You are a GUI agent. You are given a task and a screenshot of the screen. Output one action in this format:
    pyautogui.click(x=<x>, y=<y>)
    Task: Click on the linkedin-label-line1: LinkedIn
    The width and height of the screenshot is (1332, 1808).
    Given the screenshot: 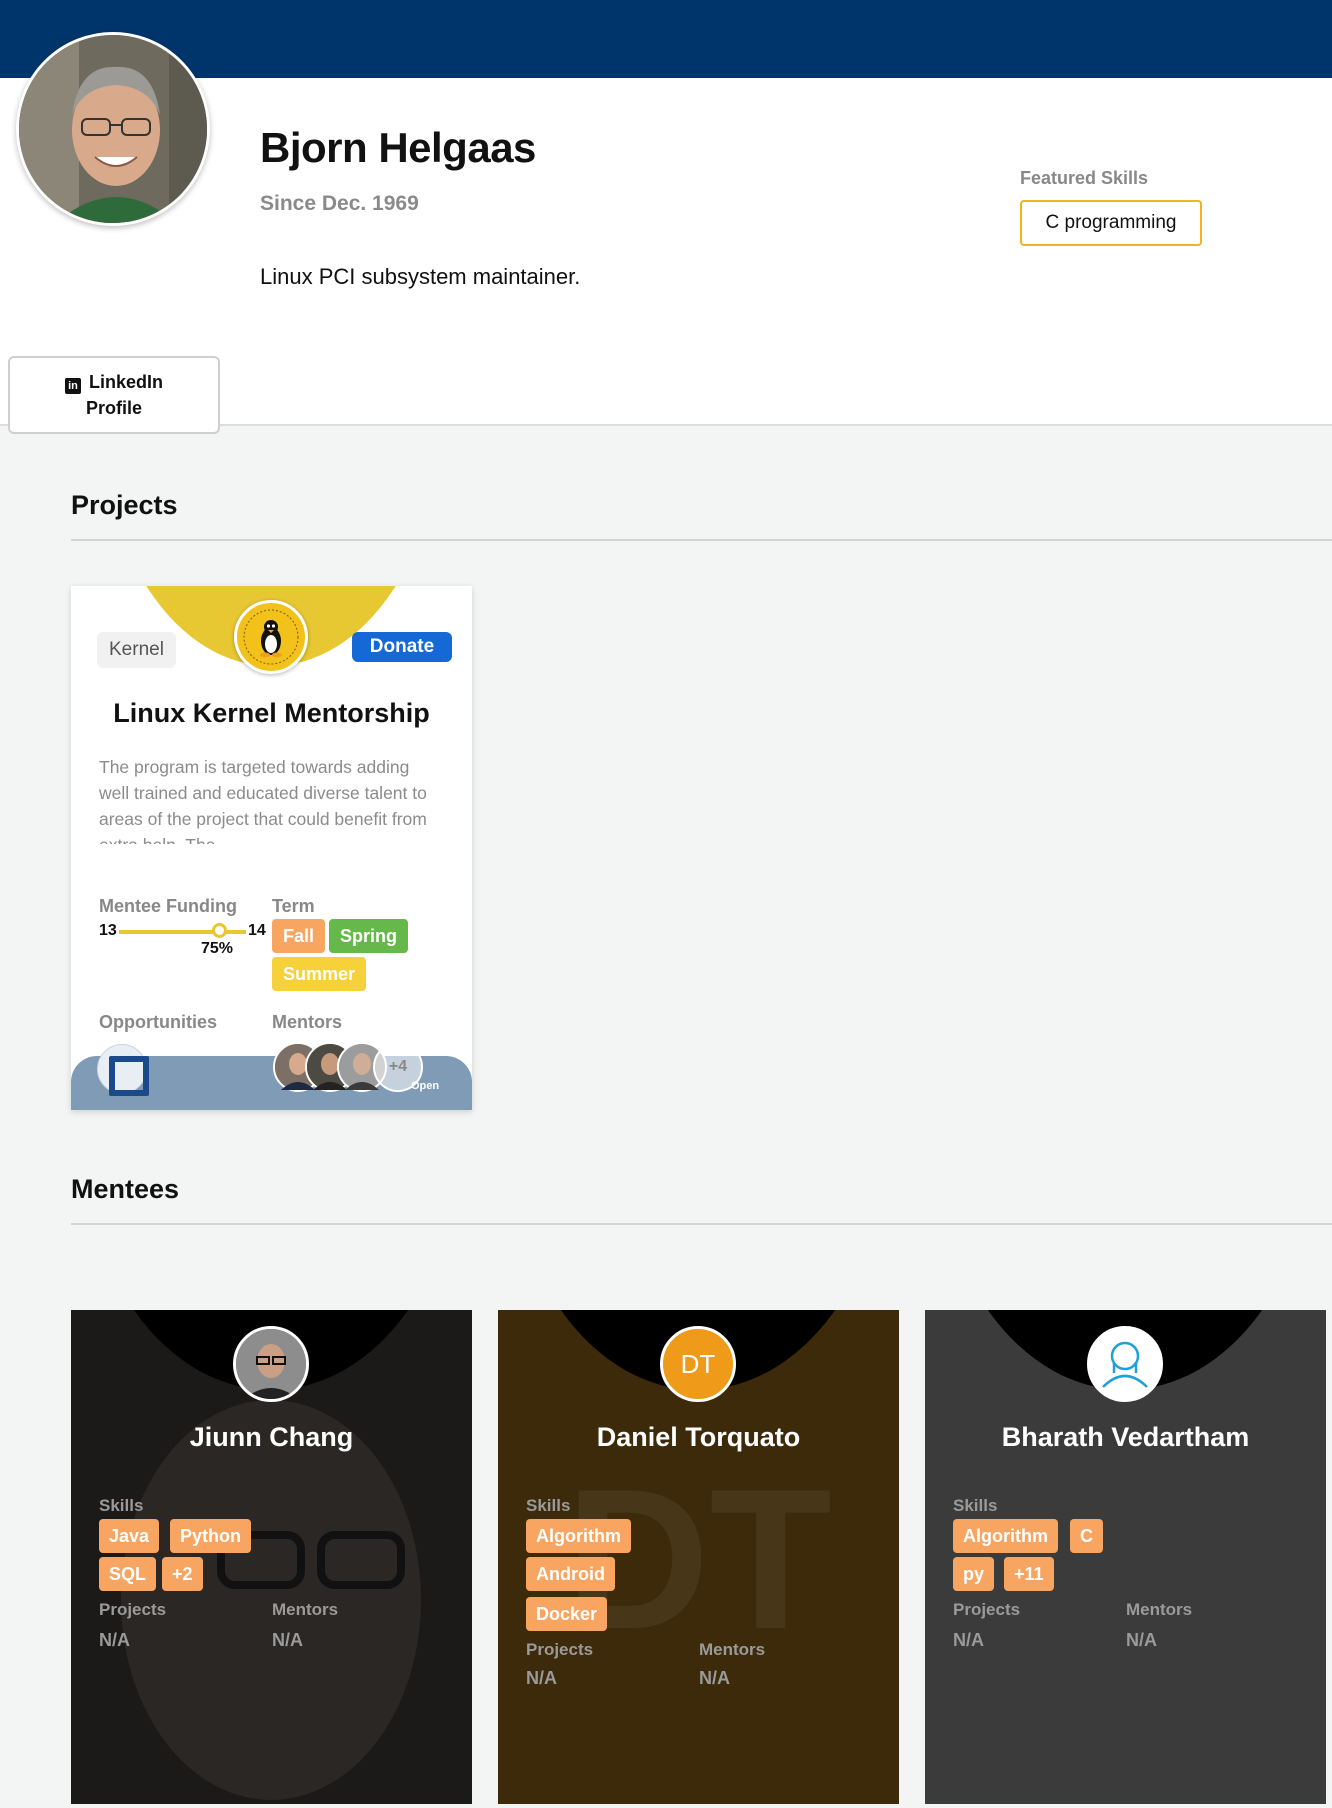 What is the action you would take?
    pyautogui.click(x=125, y=382)
    